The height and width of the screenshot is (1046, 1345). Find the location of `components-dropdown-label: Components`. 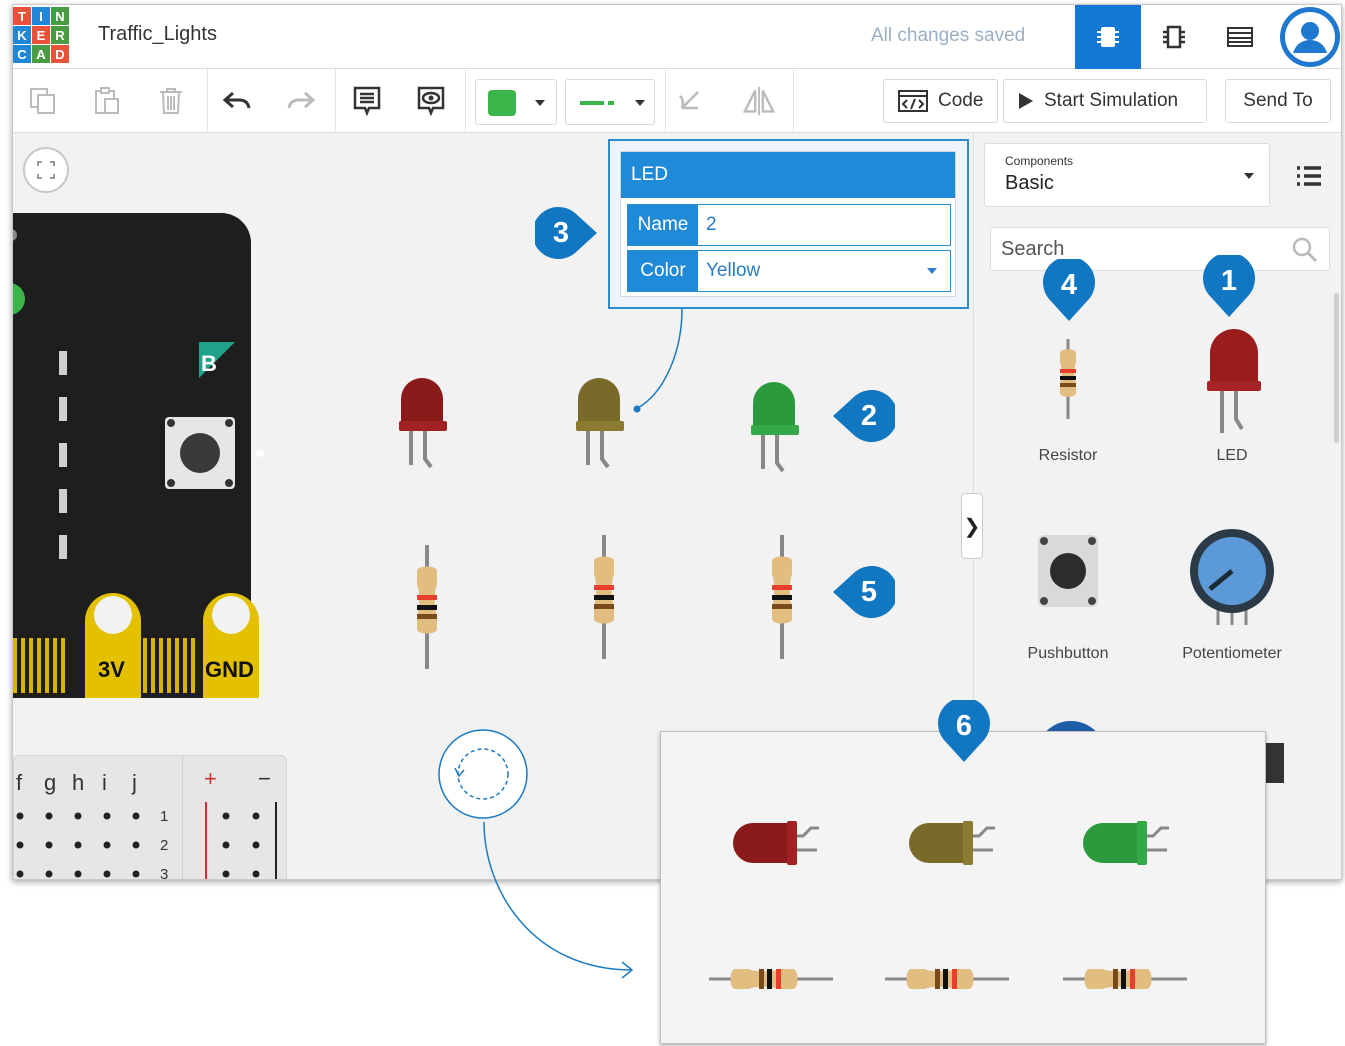

components-dropdown-label: Components is located at coordinates (1039, 161).